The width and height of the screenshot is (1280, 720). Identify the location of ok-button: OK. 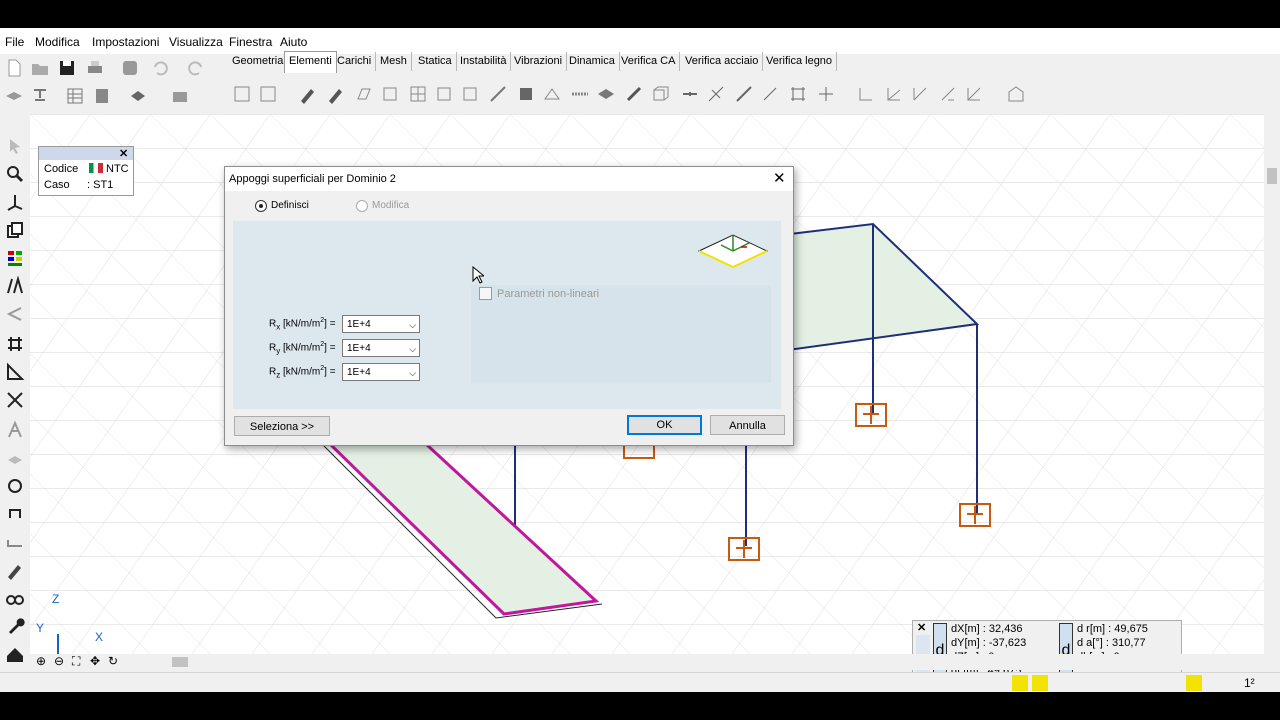
(664, 425).